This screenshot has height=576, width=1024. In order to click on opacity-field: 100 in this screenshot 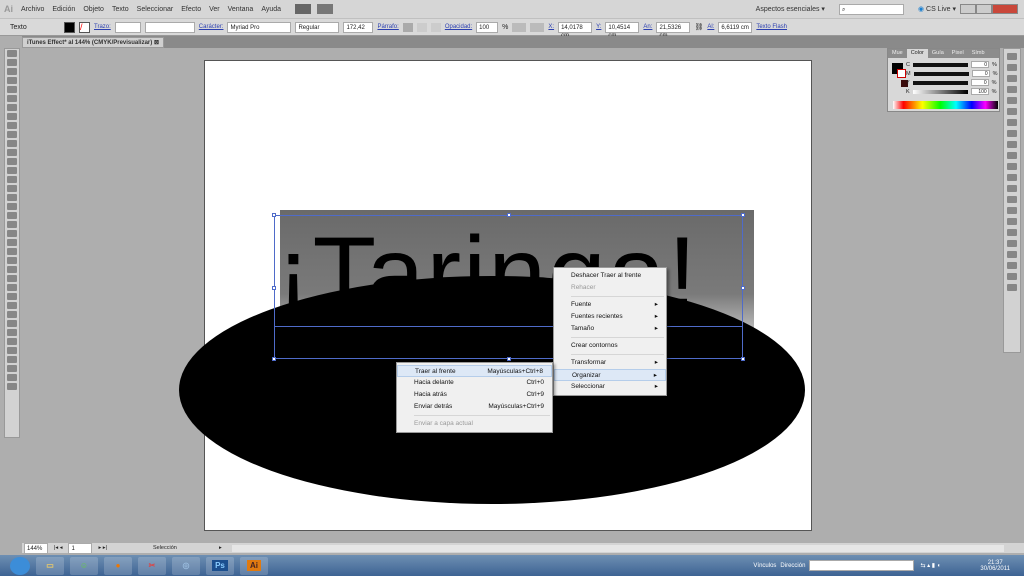, I will do `click(487, 27)`.